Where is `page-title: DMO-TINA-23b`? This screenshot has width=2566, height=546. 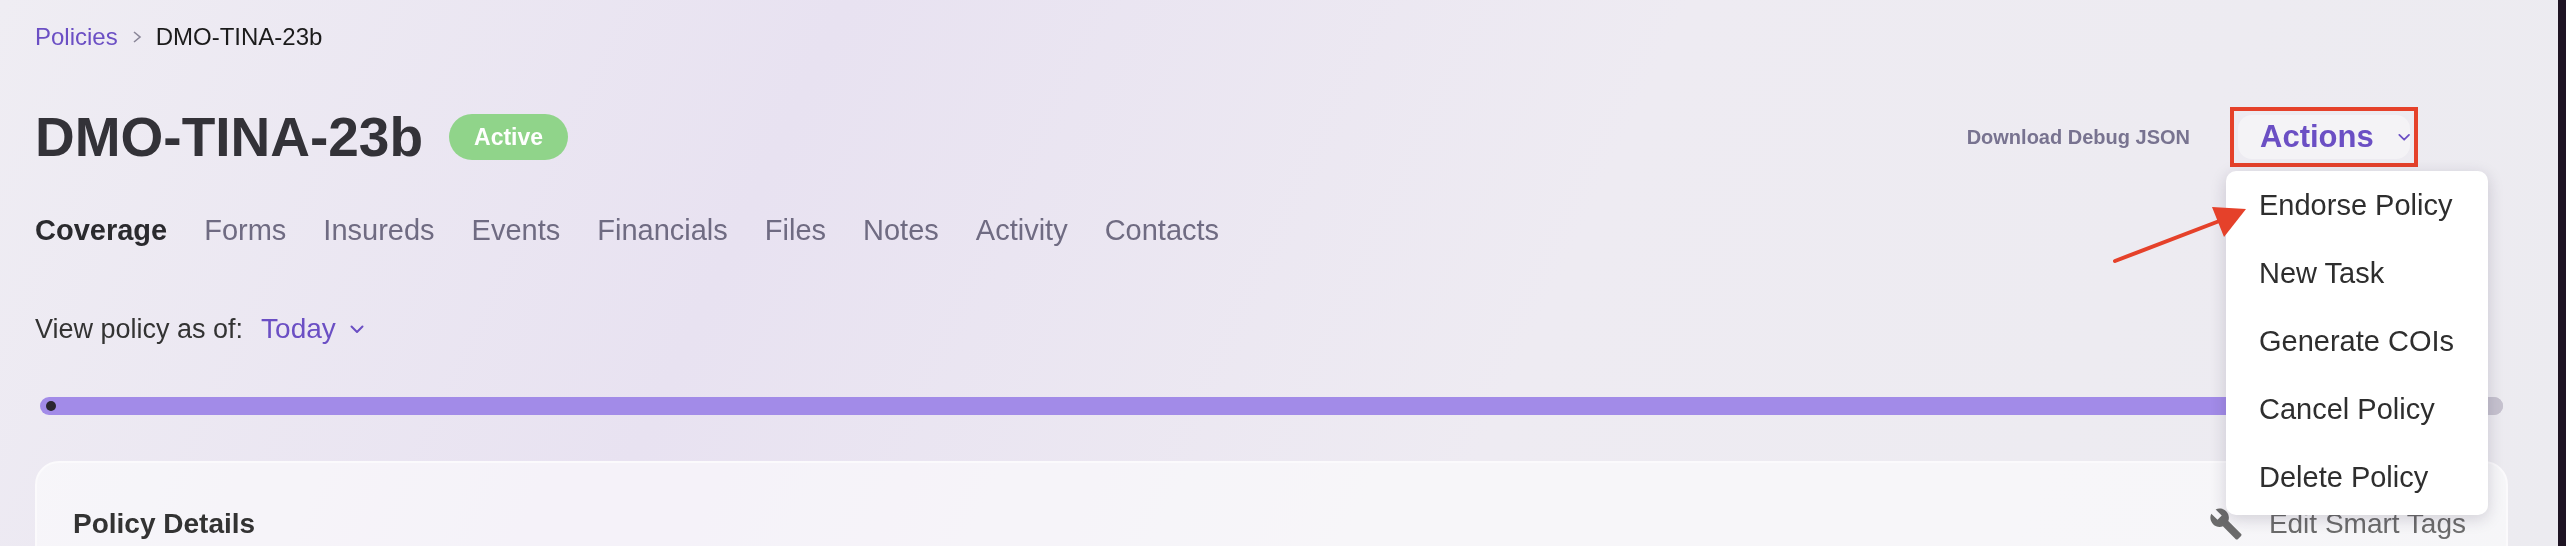 page-title: DMO-TINA-23b is located at coordinates (229, 137).